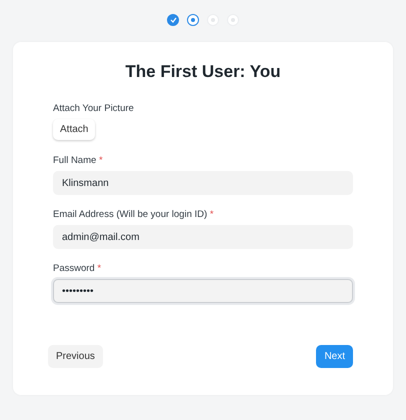 The width and height of the screenshot is (406, 420). Describe the element at coordinates (134, 214) in the screenshot. I see `field-label: Email Address (Will be your login ID) *` at that location.